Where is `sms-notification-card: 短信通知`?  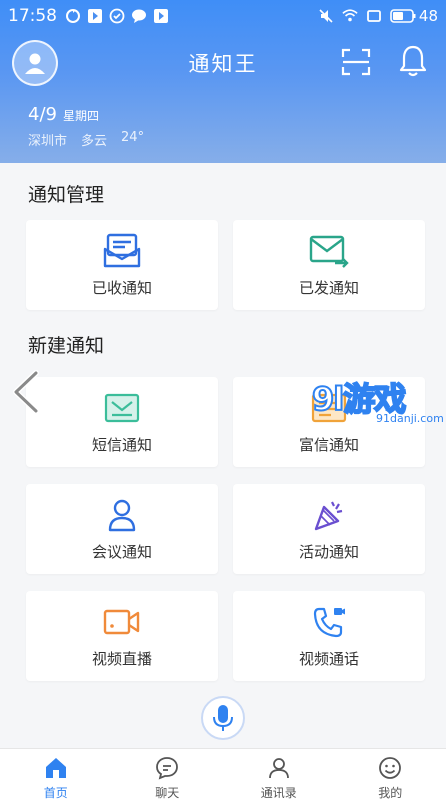
sms-notification-card: 短信通知 is located at coordinates (122, 422).